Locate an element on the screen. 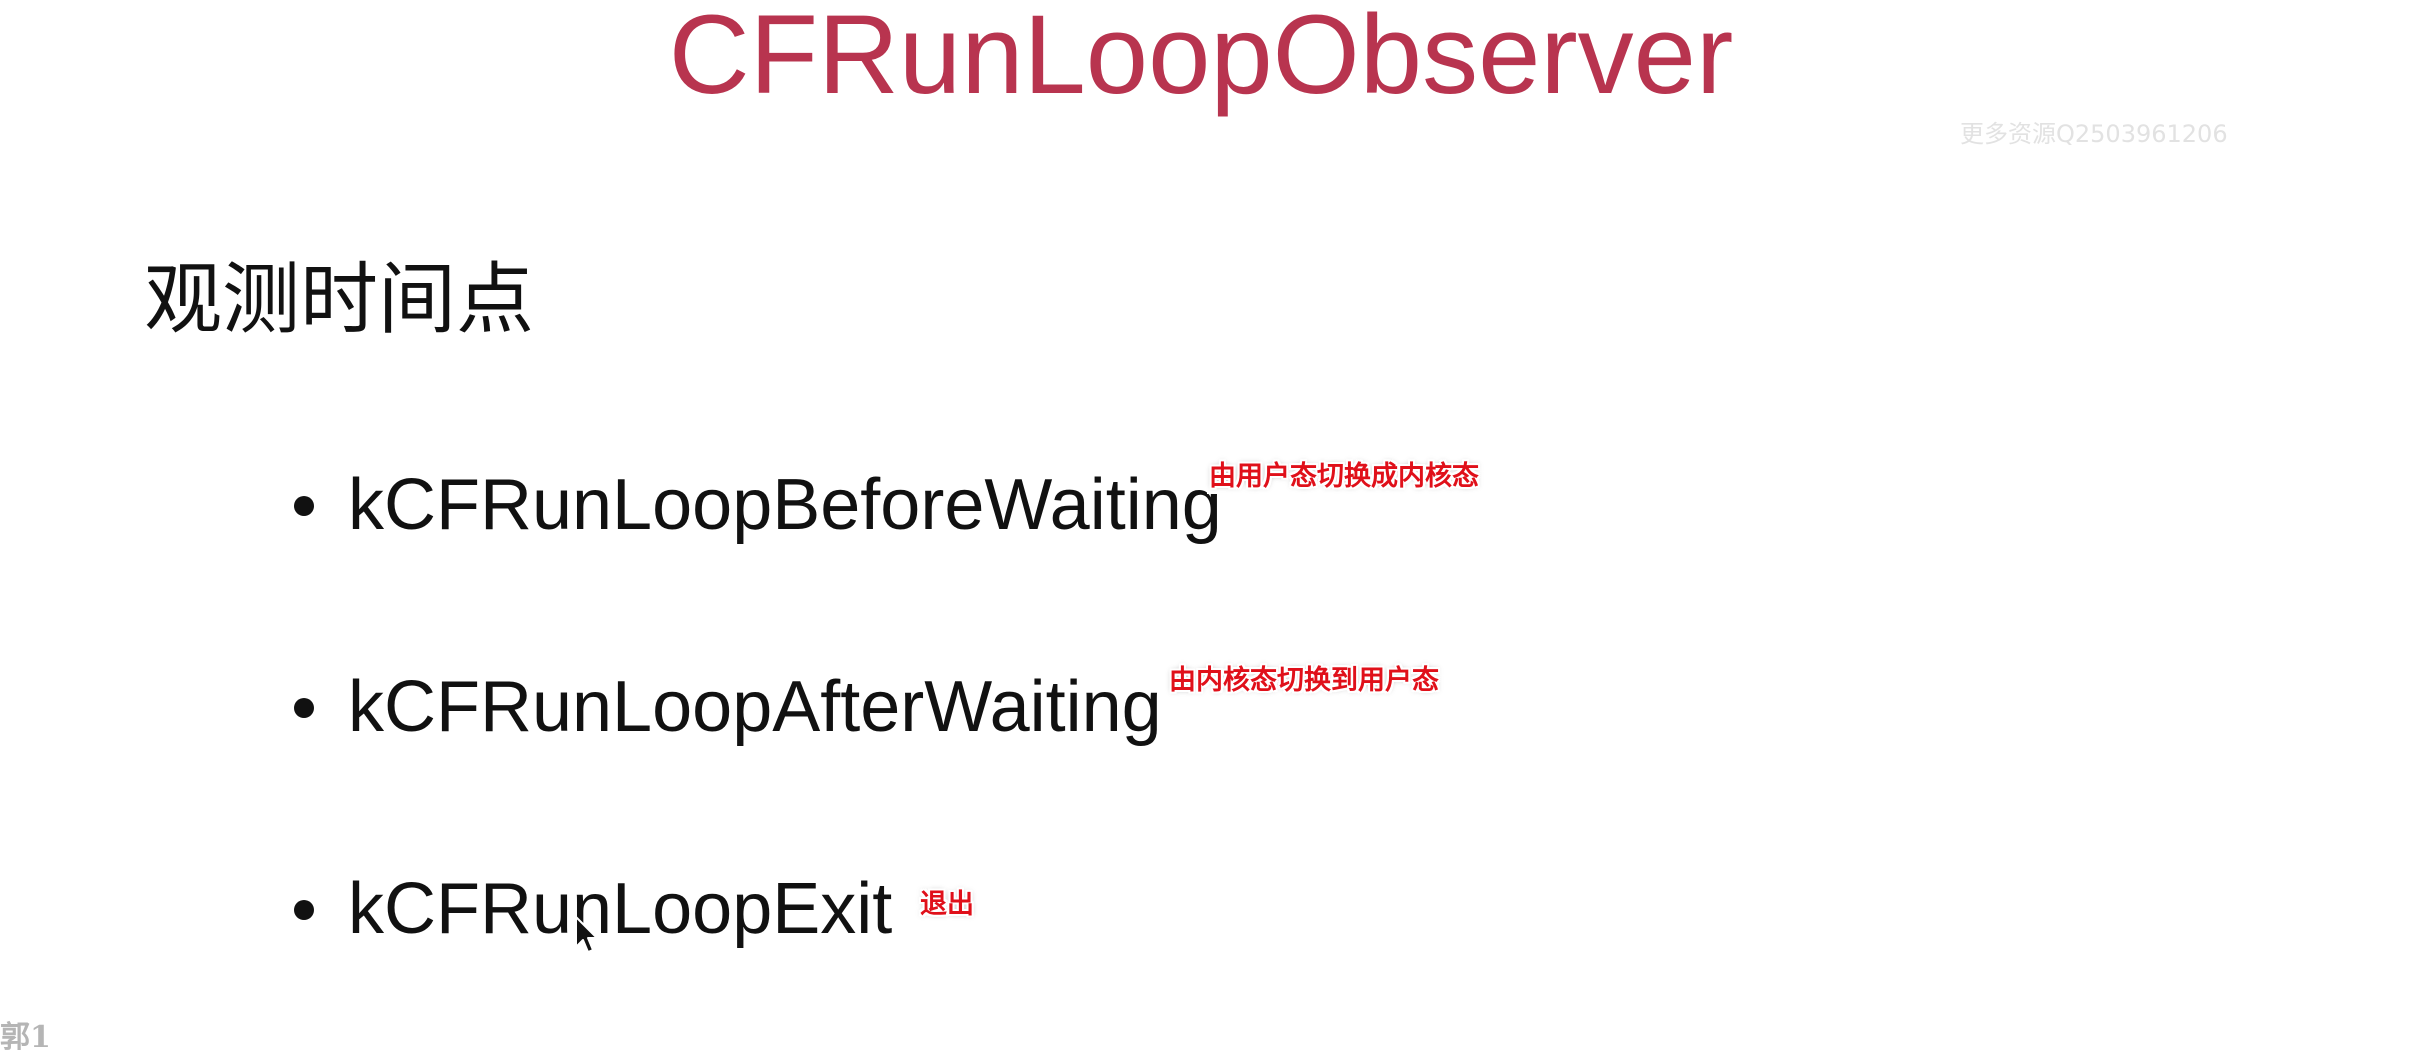 This screenshot has width=2414, height=1056. slide-title: CFRunLoopObserver is located at coordinates (1207, 60).